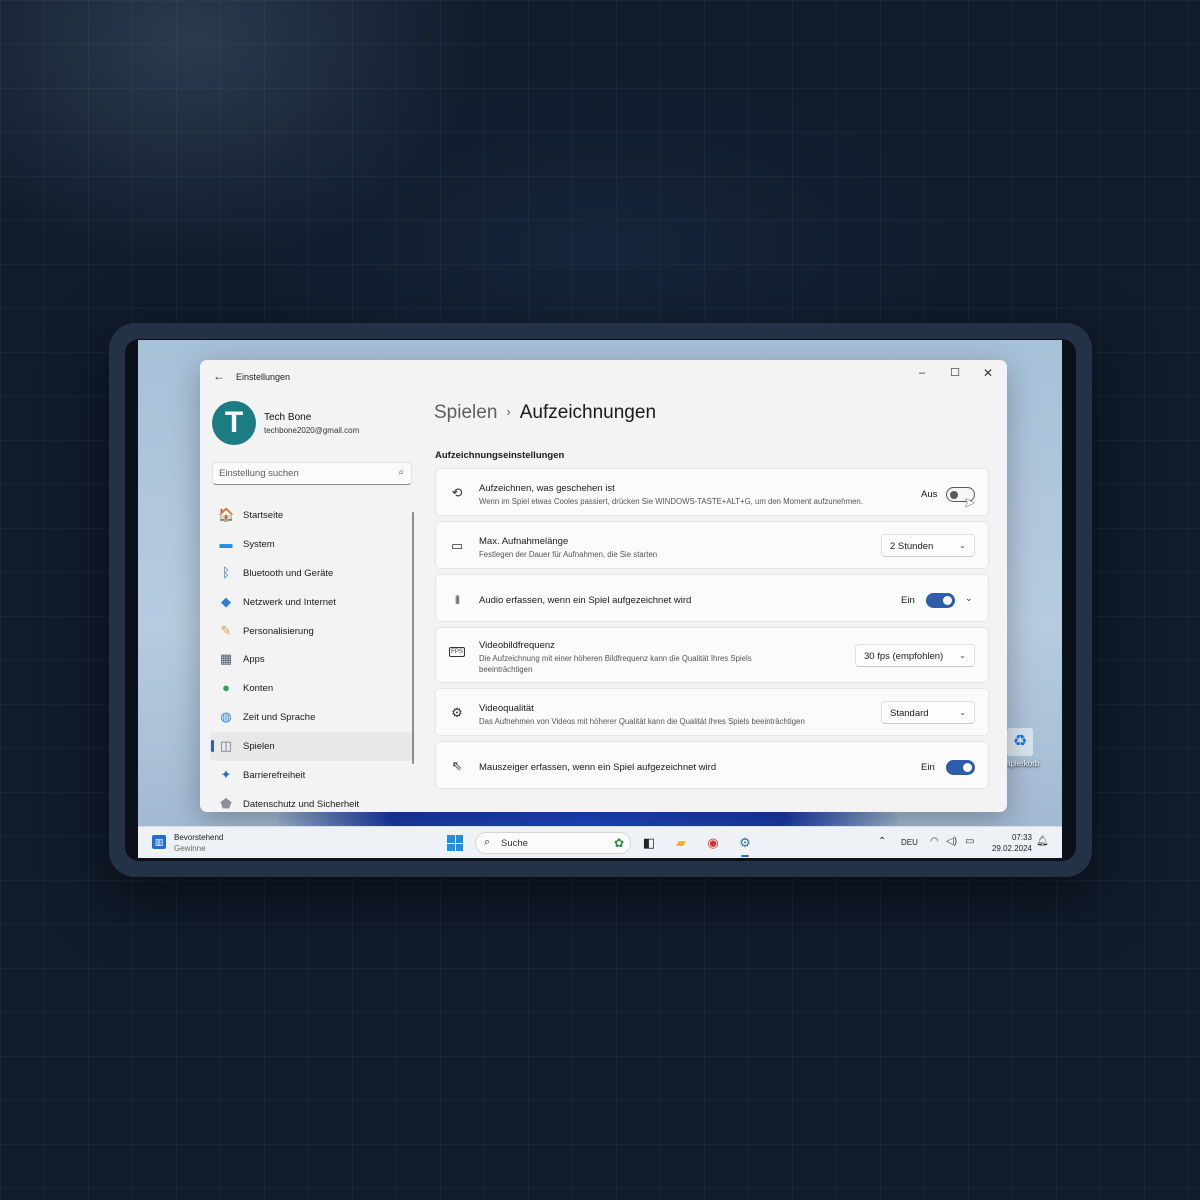  Describe the element at coordinates (304, 473) in the screenshot. I see `search-input` at that location.